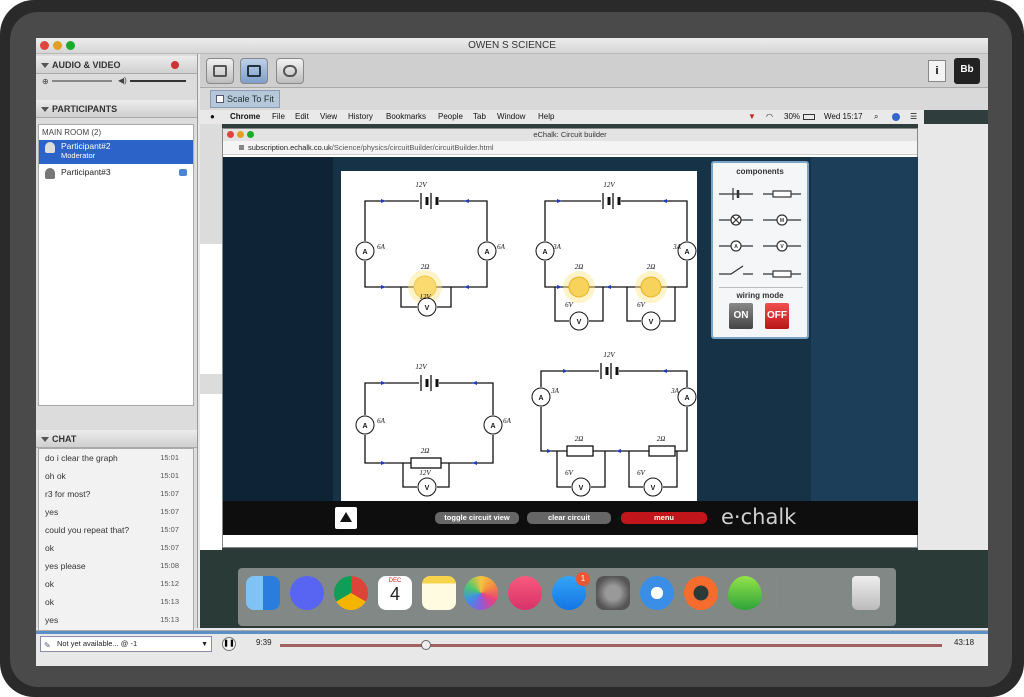 This screenshot has width=1024, height=697. What do you see at coordinates (229, 644) in the screenshot?
I see `pause-button: ❚❚` at bounding box center [229, 644].